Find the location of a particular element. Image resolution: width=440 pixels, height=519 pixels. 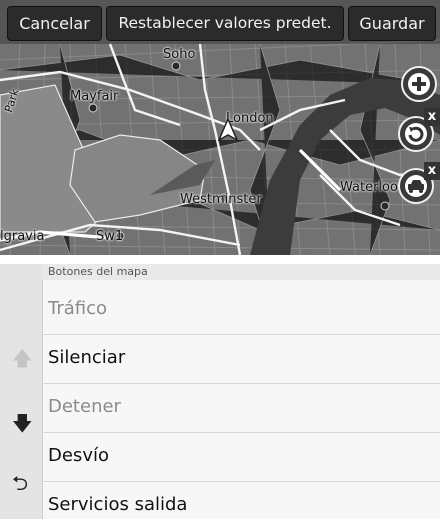

zoom-in-icon is located at coordinates (419, 84).